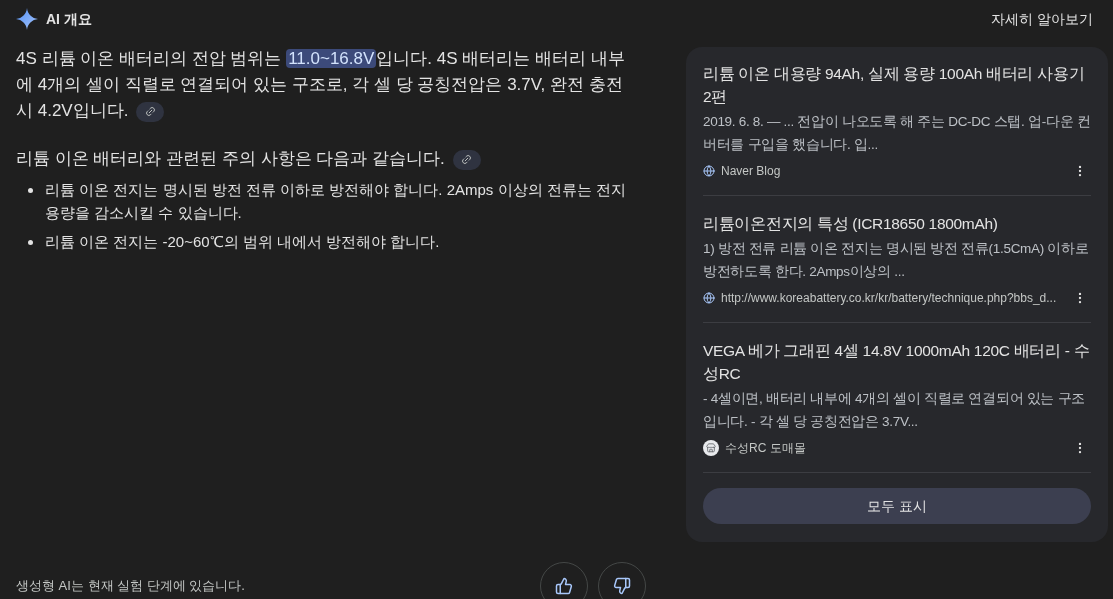 This screenshot has width=1113, height=599. I want to click on learn-more-link: 자세히 알아보기, so click(1042, 19).